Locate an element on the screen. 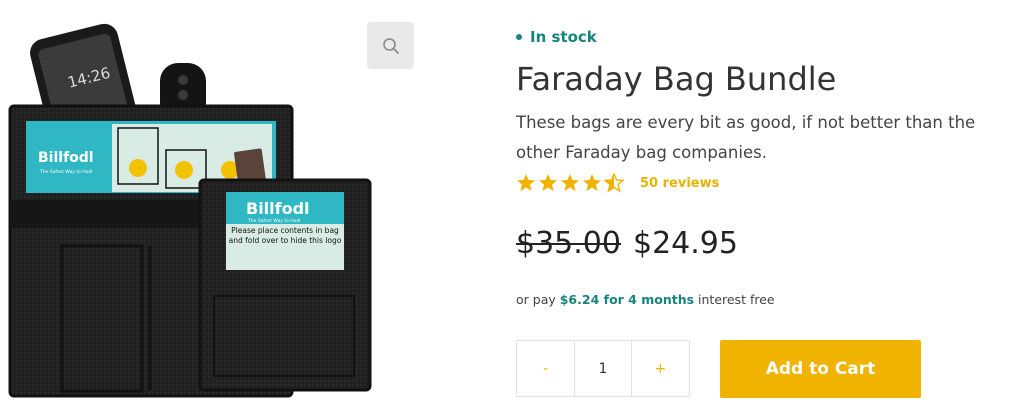 Image resolution: width=1024 pixels, height=405 pixels. stock-status-label: In stock is located at coordinates (563, 37).